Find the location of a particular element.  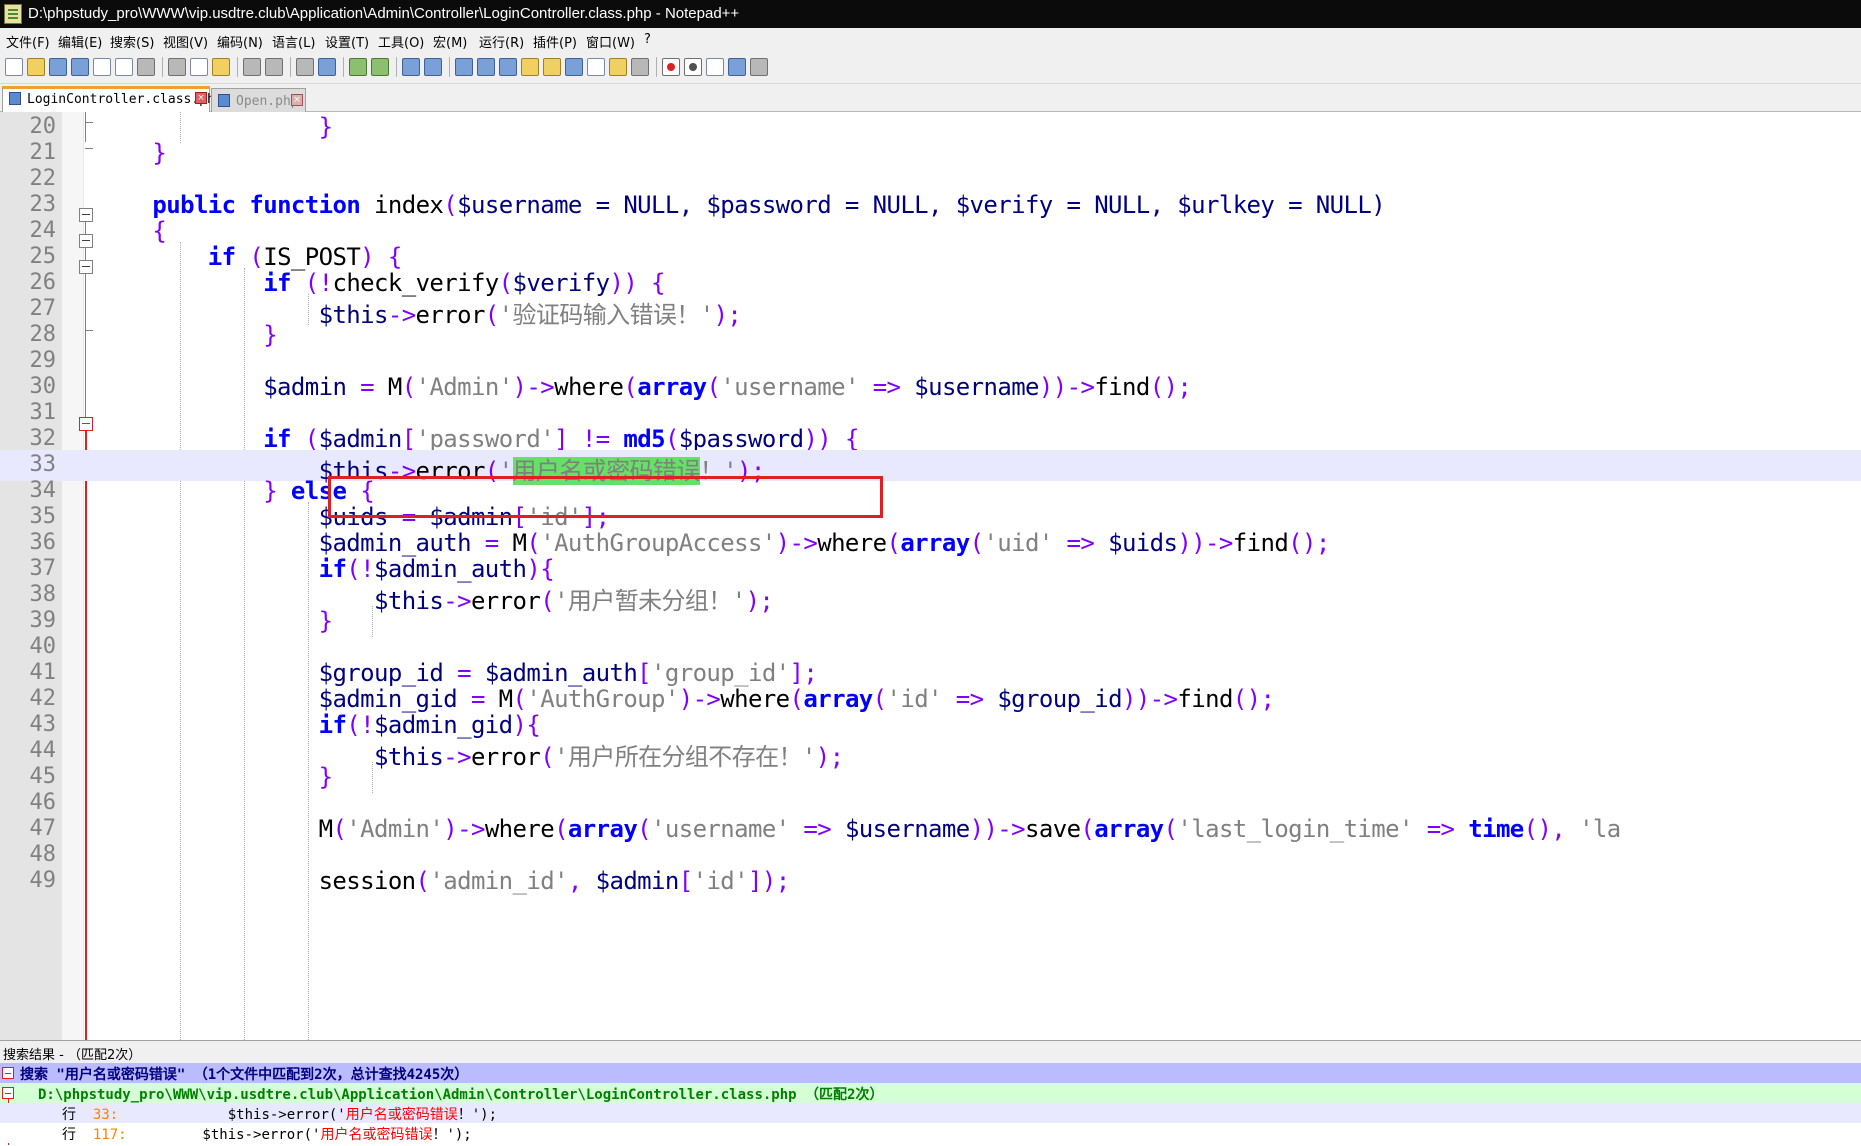

preview-icon is located at coordinates (640, 67).